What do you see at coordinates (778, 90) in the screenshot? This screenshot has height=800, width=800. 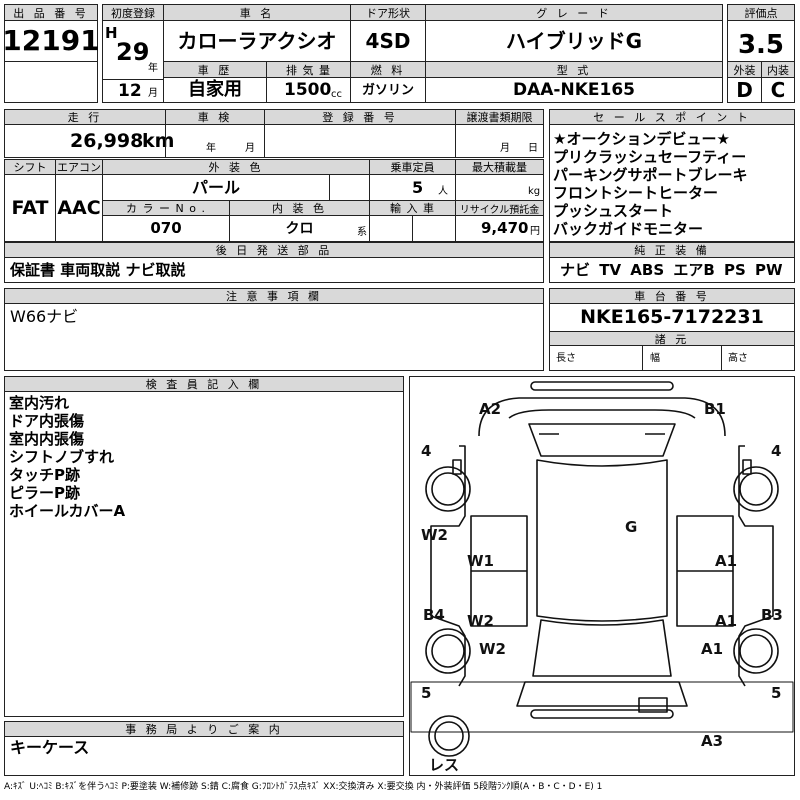 I see `interior-grade: C` at bounding box center [778, 90].